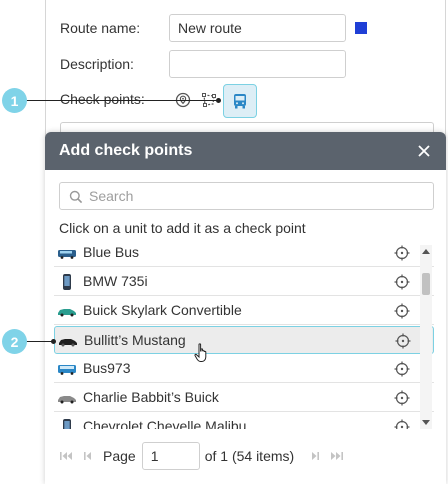 The height and width of the screenshot is (484, 448). I want to click on unit-name: BMW 735i, so click(115, 281).